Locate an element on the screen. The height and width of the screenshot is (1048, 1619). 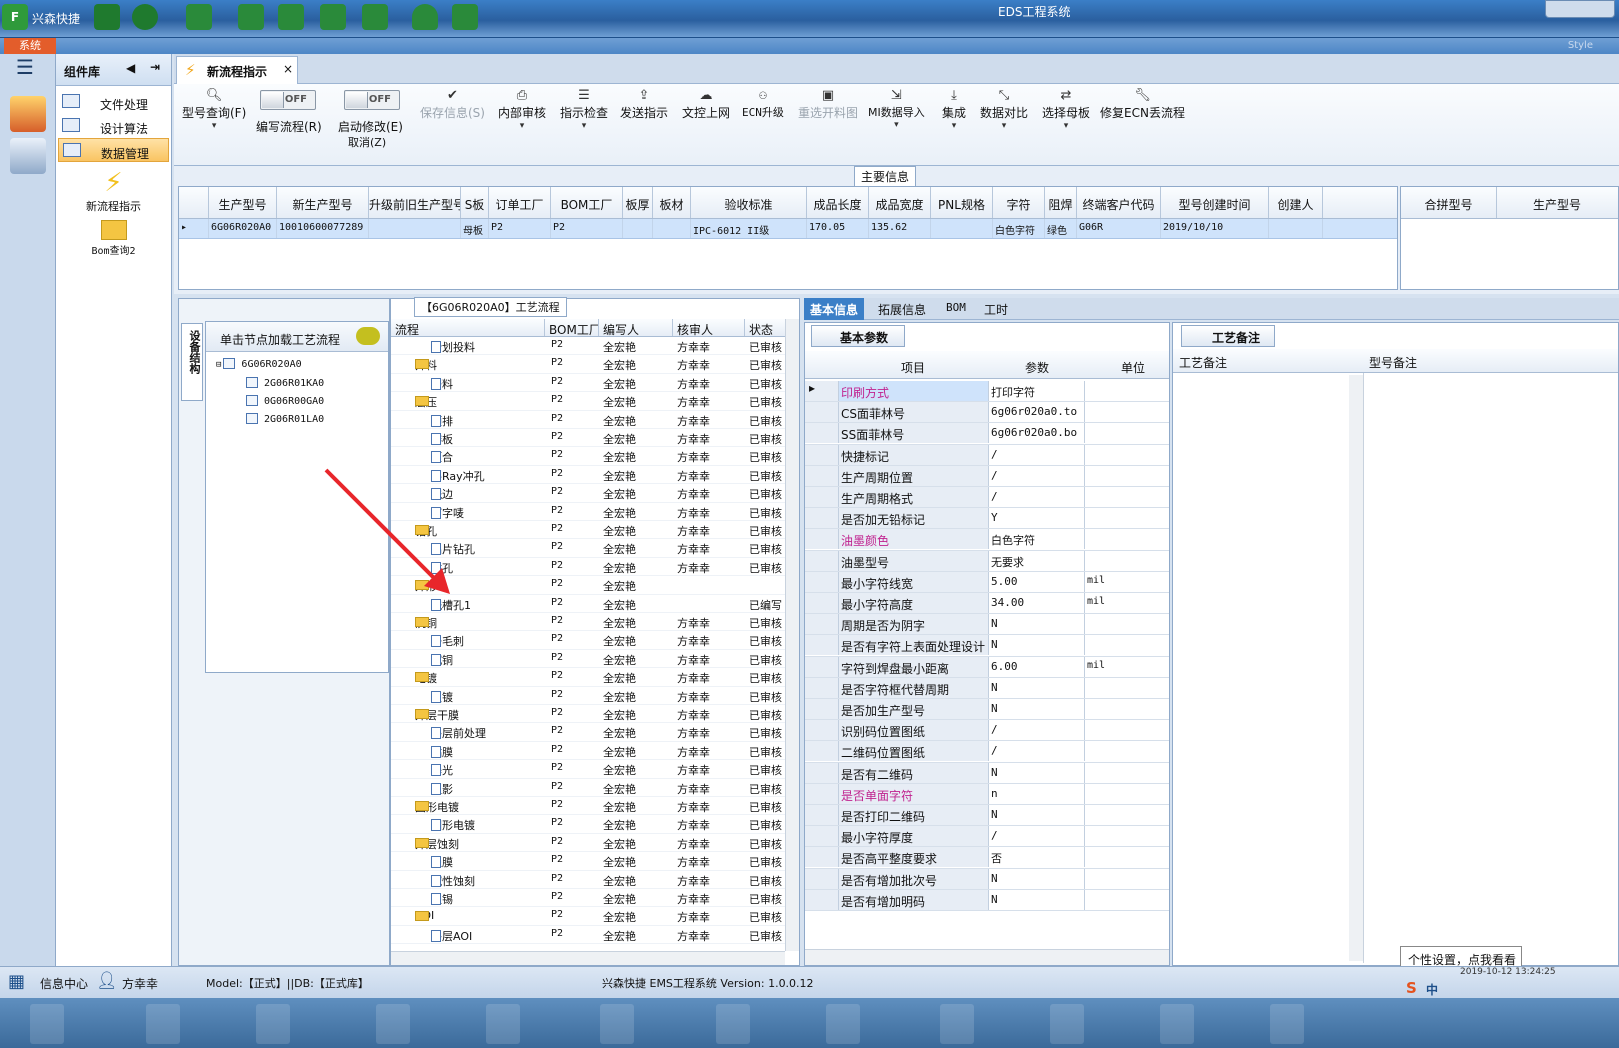
horizontal-scrollbar is located at coordinates (588, 958).